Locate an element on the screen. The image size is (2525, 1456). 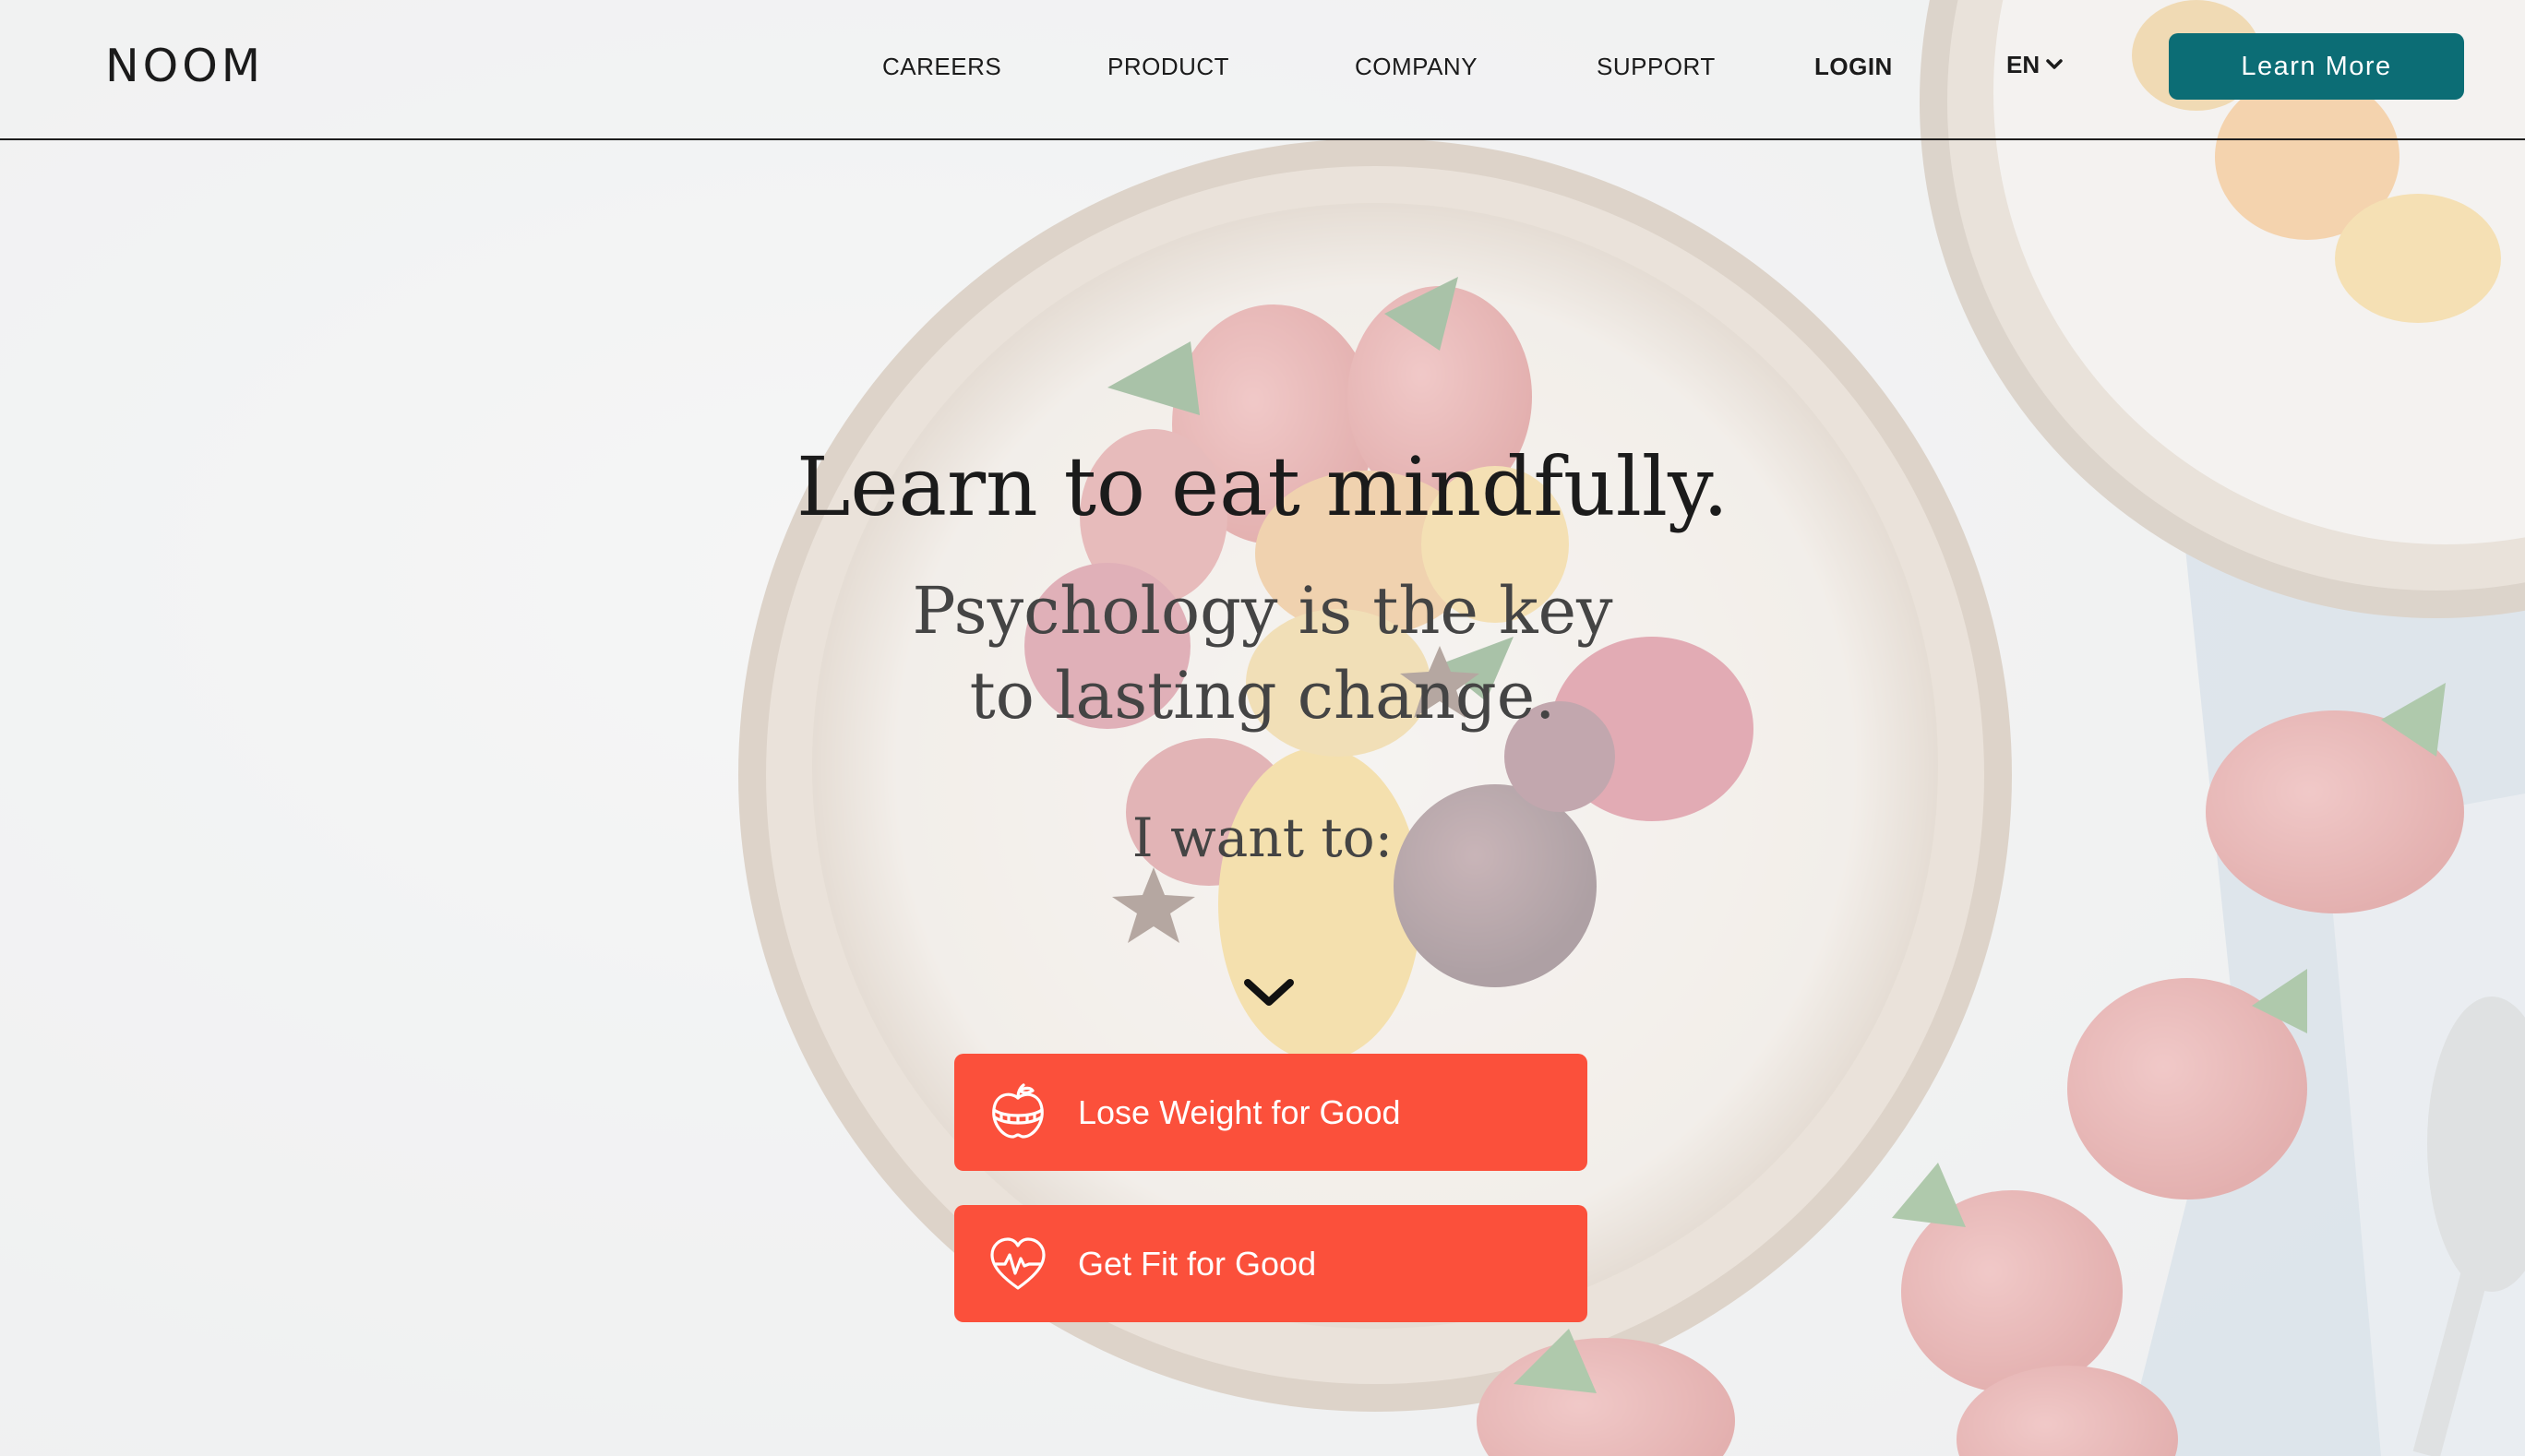
language-selector: EN is located at coordinates (2035, 64).